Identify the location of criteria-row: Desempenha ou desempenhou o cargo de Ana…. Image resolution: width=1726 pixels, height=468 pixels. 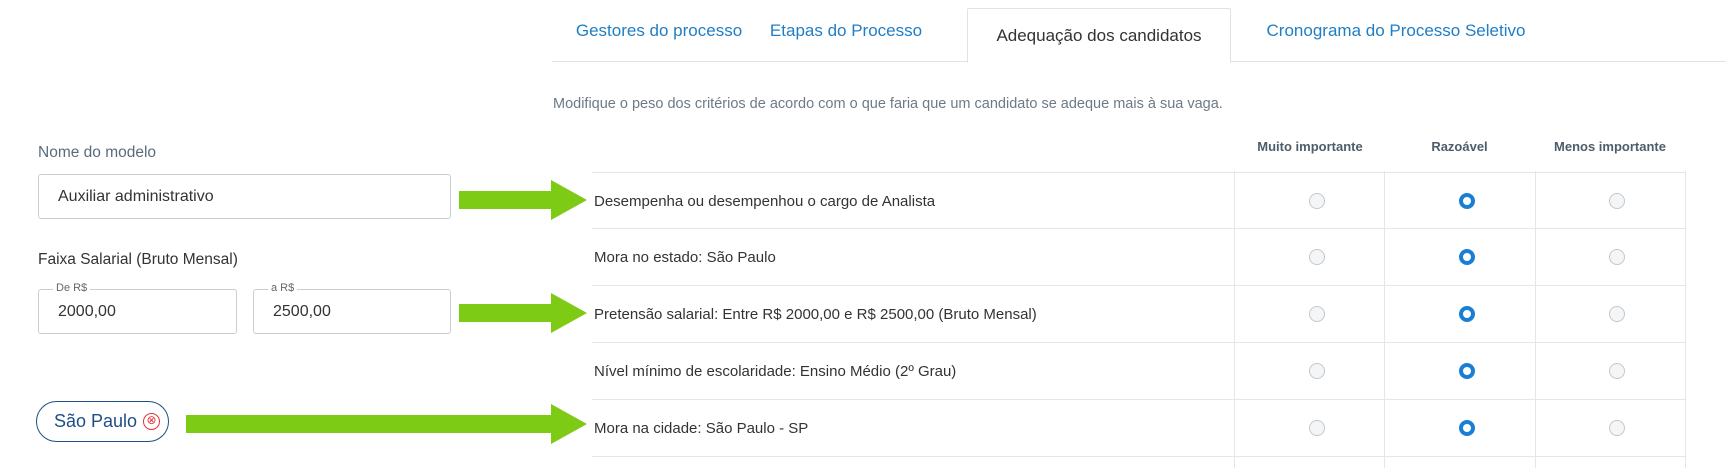
(1139, 200).